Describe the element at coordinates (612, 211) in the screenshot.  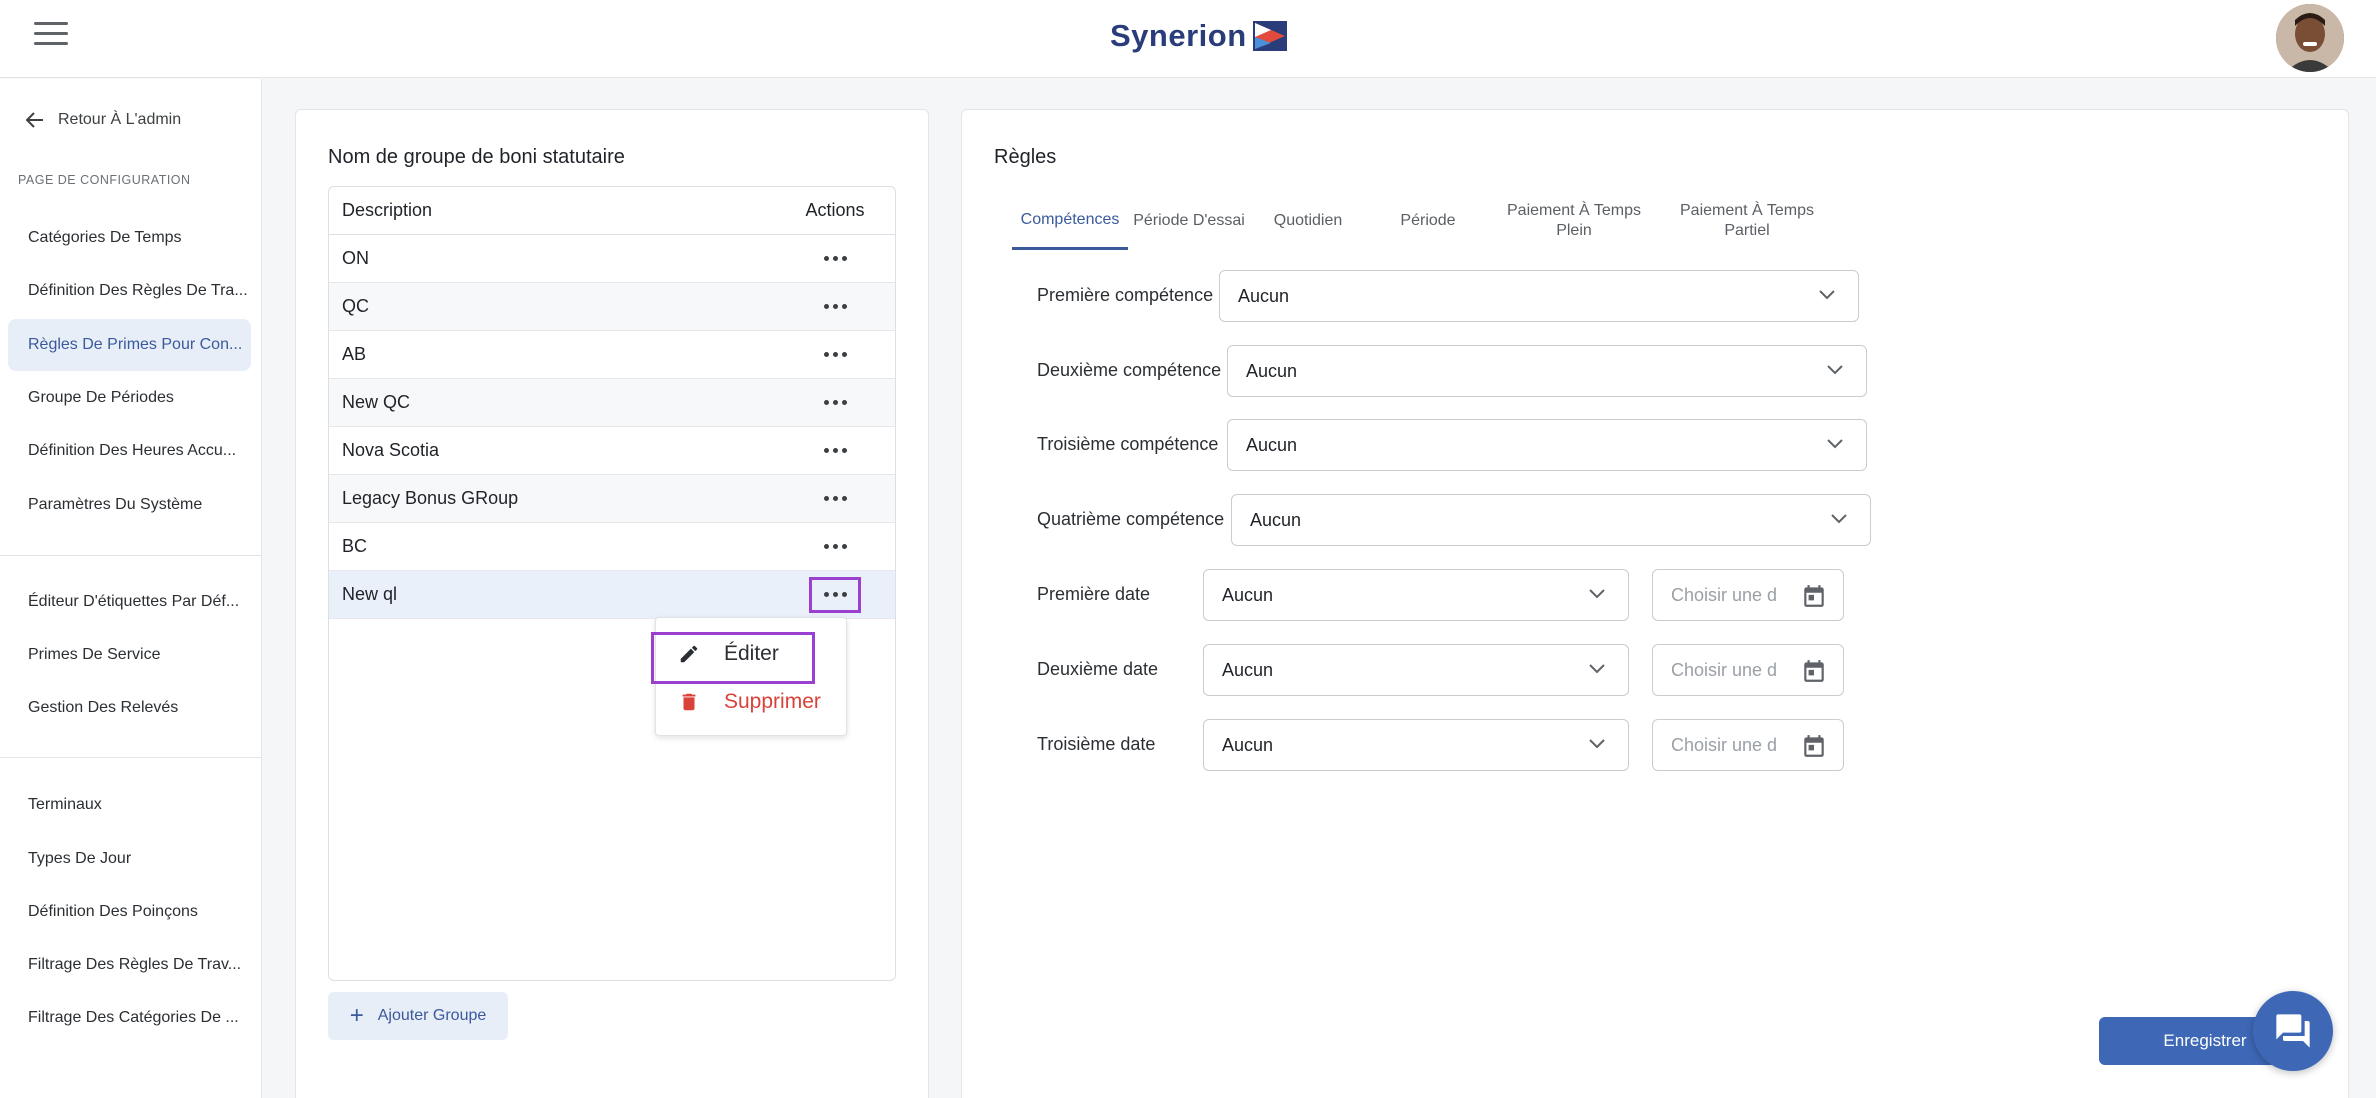
I see `table-header: Description Actions` at that location.